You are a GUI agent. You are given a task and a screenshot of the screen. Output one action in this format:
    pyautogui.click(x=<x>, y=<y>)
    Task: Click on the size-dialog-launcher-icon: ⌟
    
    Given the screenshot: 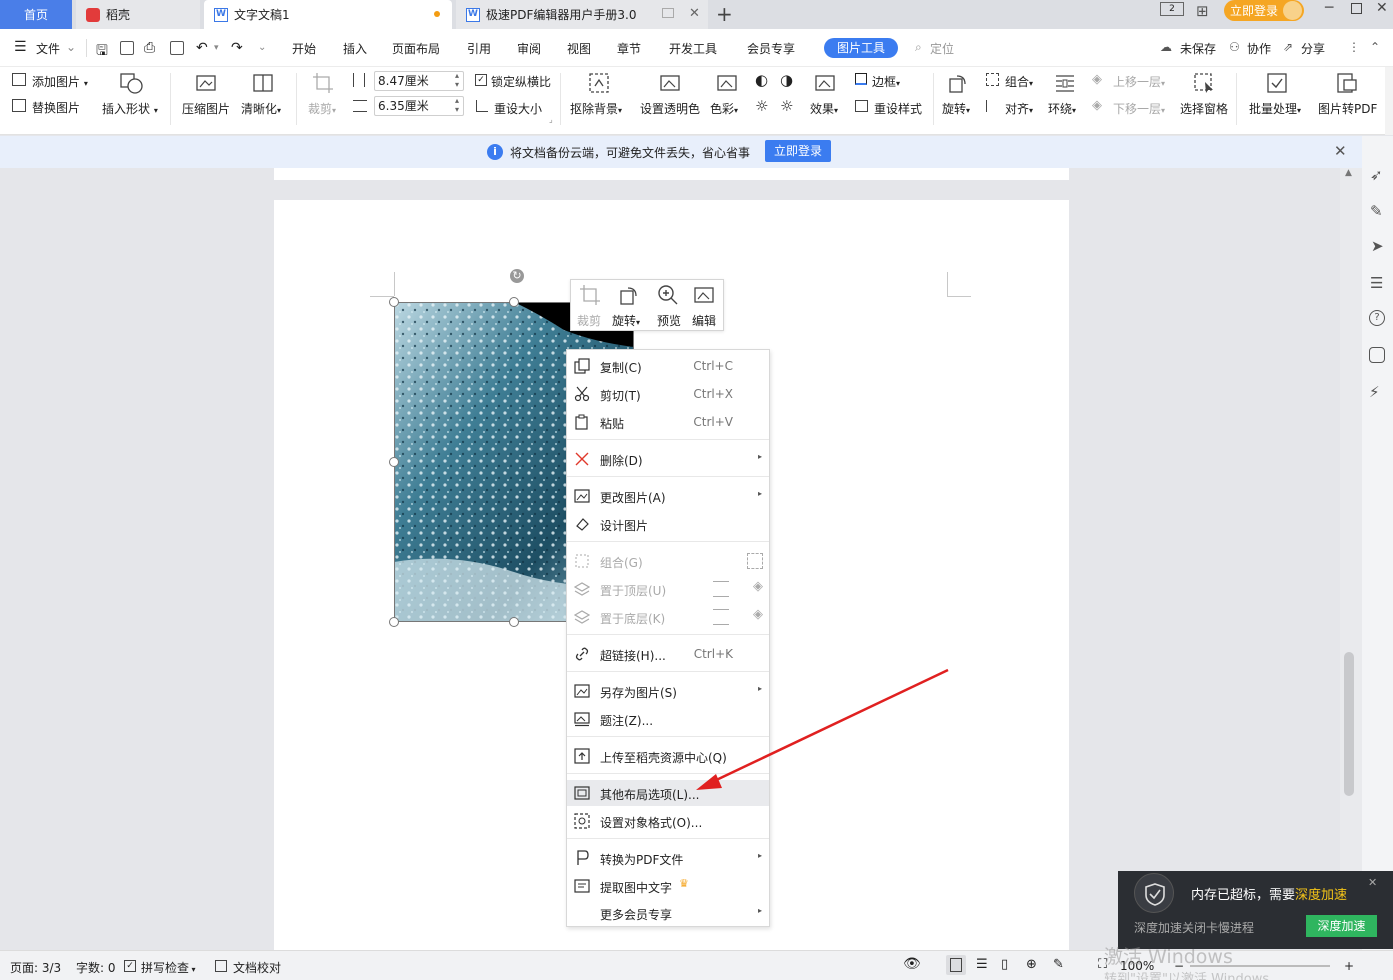 What is the action you would take?
    pyautogui.click(x=551, y=119)
    